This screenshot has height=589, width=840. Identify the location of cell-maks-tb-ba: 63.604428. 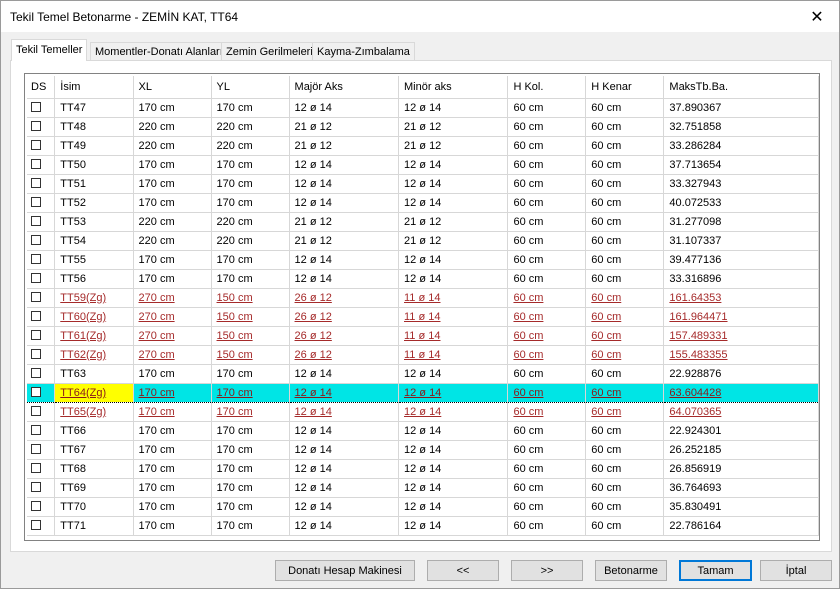
(741, 392).